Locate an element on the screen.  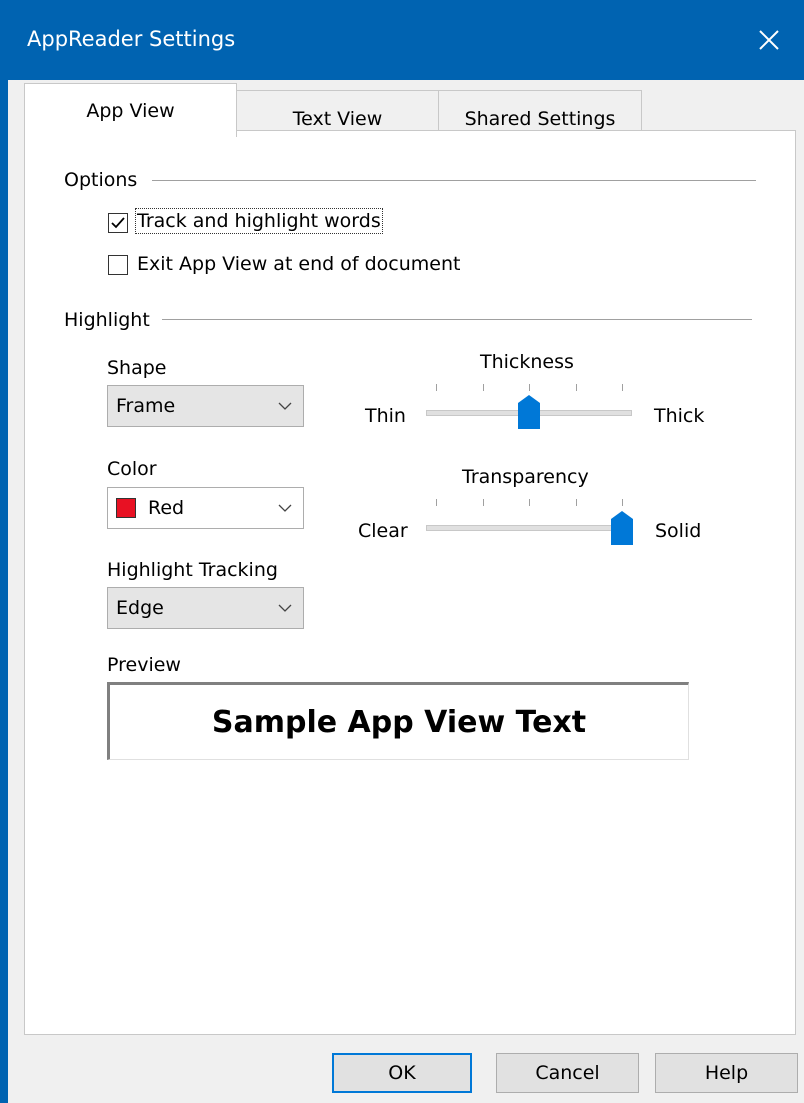
title-bar: AppReader Settings is located at coordinates (402, 40).